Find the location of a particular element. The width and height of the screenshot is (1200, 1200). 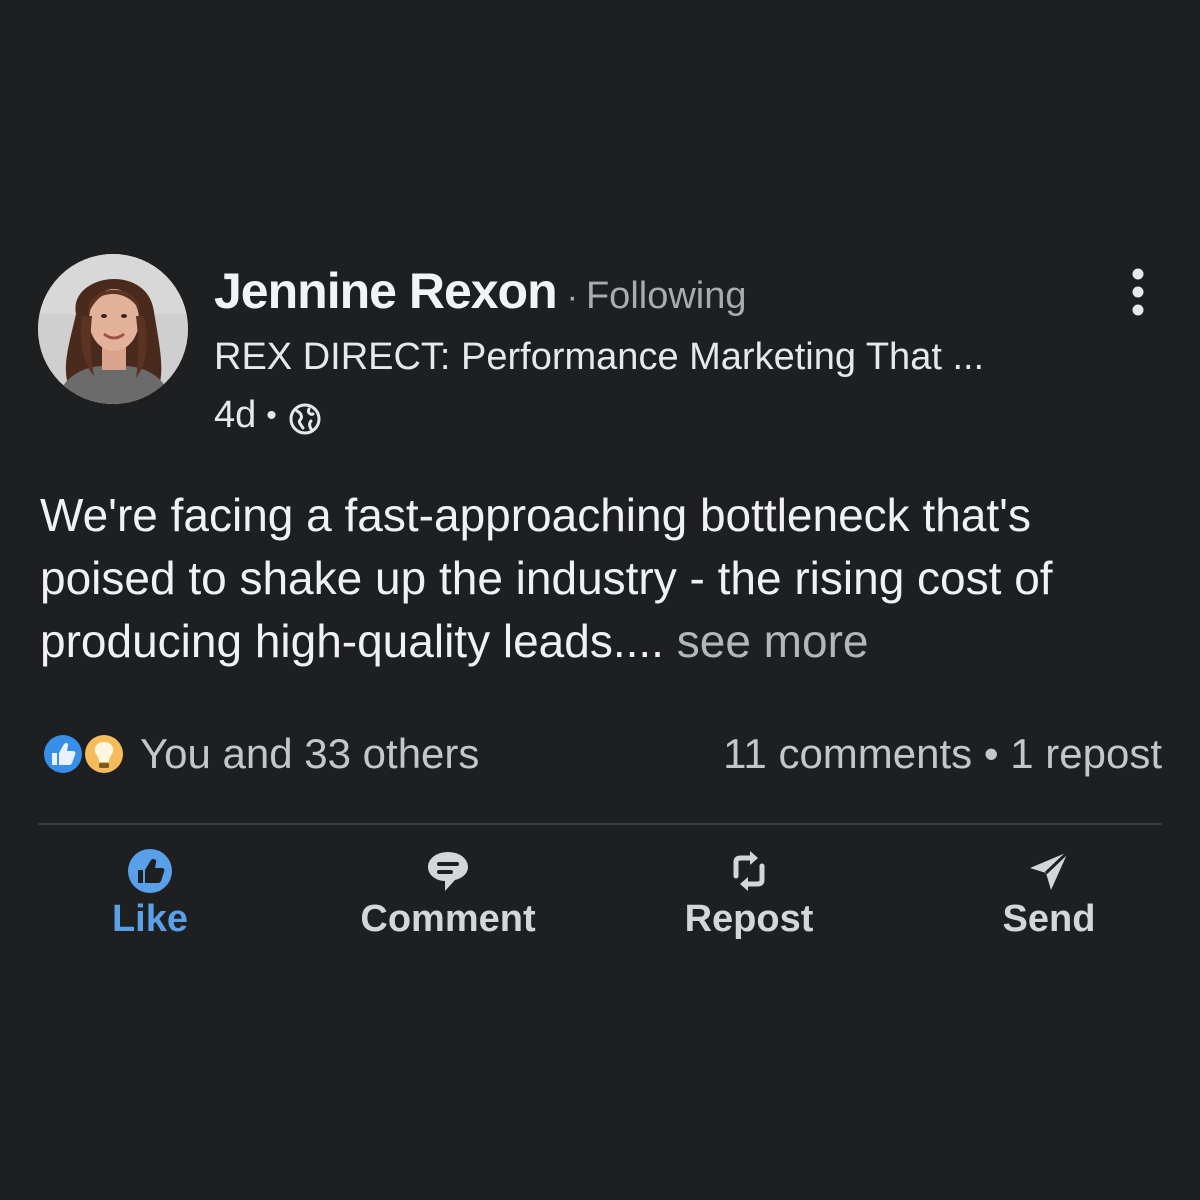

reaction-icons is located at coordinates (84, 754).